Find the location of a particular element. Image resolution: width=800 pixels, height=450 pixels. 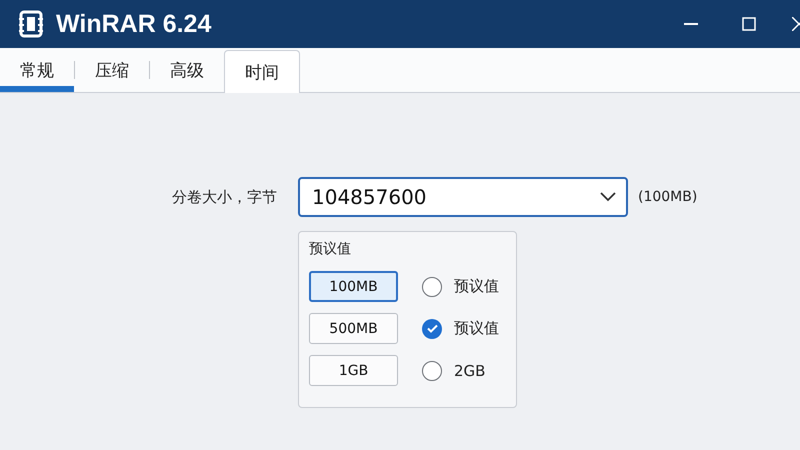

tab: 压缩 is located at coordinates (112, 72).